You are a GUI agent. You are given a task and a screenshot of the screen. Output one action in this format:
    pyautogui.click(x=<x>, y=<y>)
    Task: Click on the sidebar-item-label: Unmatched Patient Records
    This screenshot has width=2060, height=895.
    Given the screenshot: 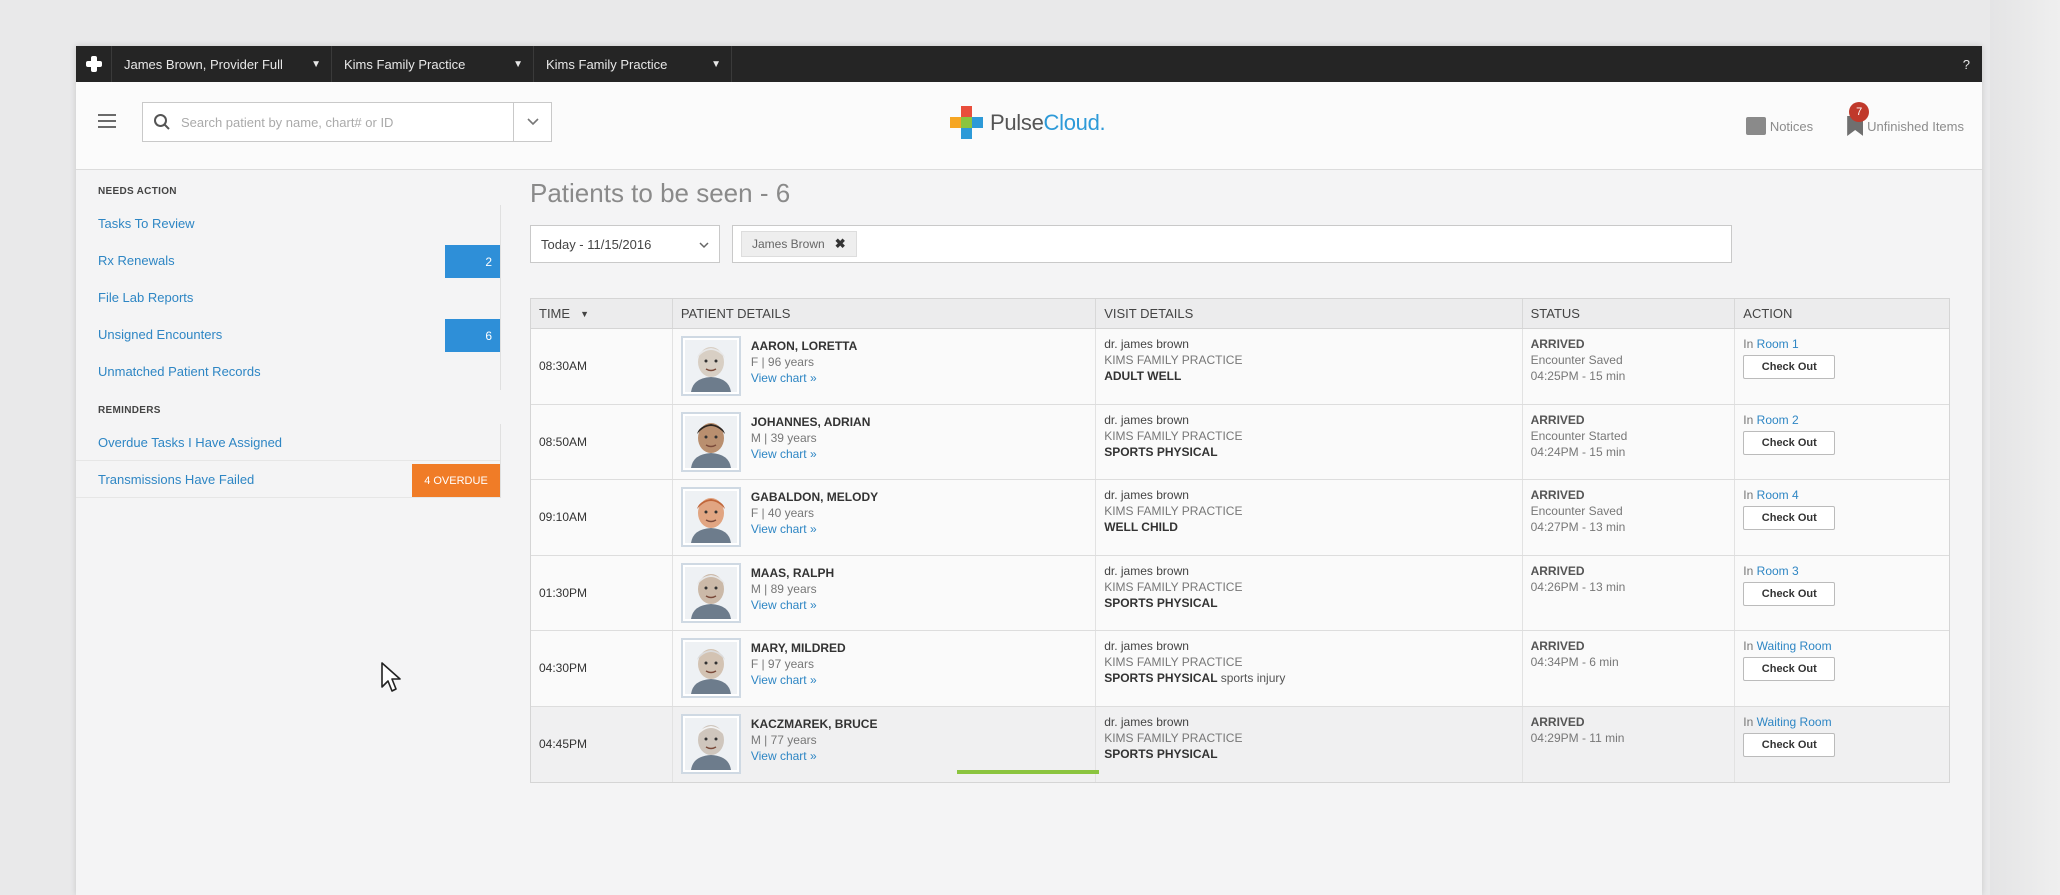 What is the action you would take?
    pyautogui.click(x=179, y=371)
    